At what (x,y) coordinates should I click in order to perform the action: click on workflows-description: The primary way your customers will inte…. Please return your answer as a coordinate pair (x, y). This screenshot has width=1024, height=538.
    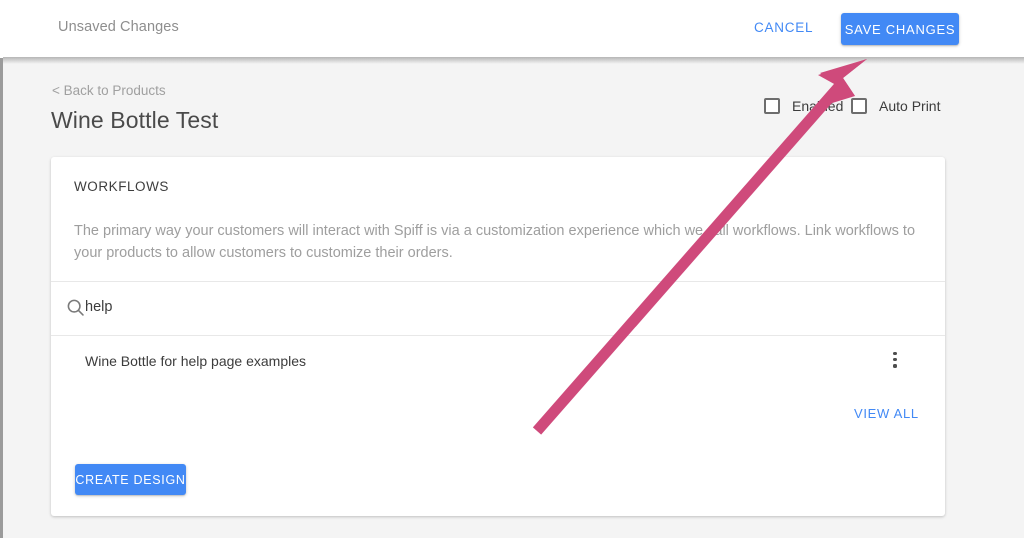
    Looking at the image, I should click on (495, 242).